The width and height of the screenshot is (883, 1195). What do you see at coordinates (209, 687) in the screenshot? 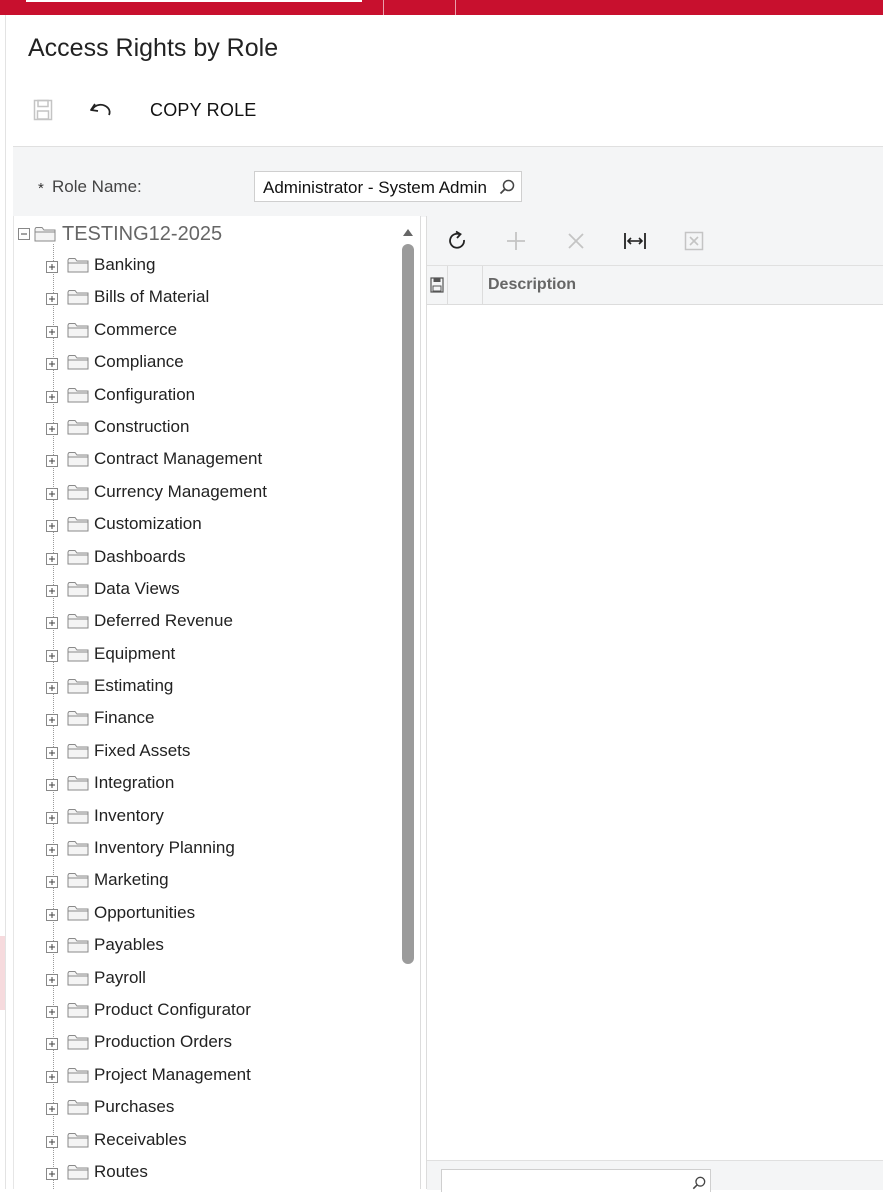
I see `tree-item: Estimating` at bounding box center [209, 687].